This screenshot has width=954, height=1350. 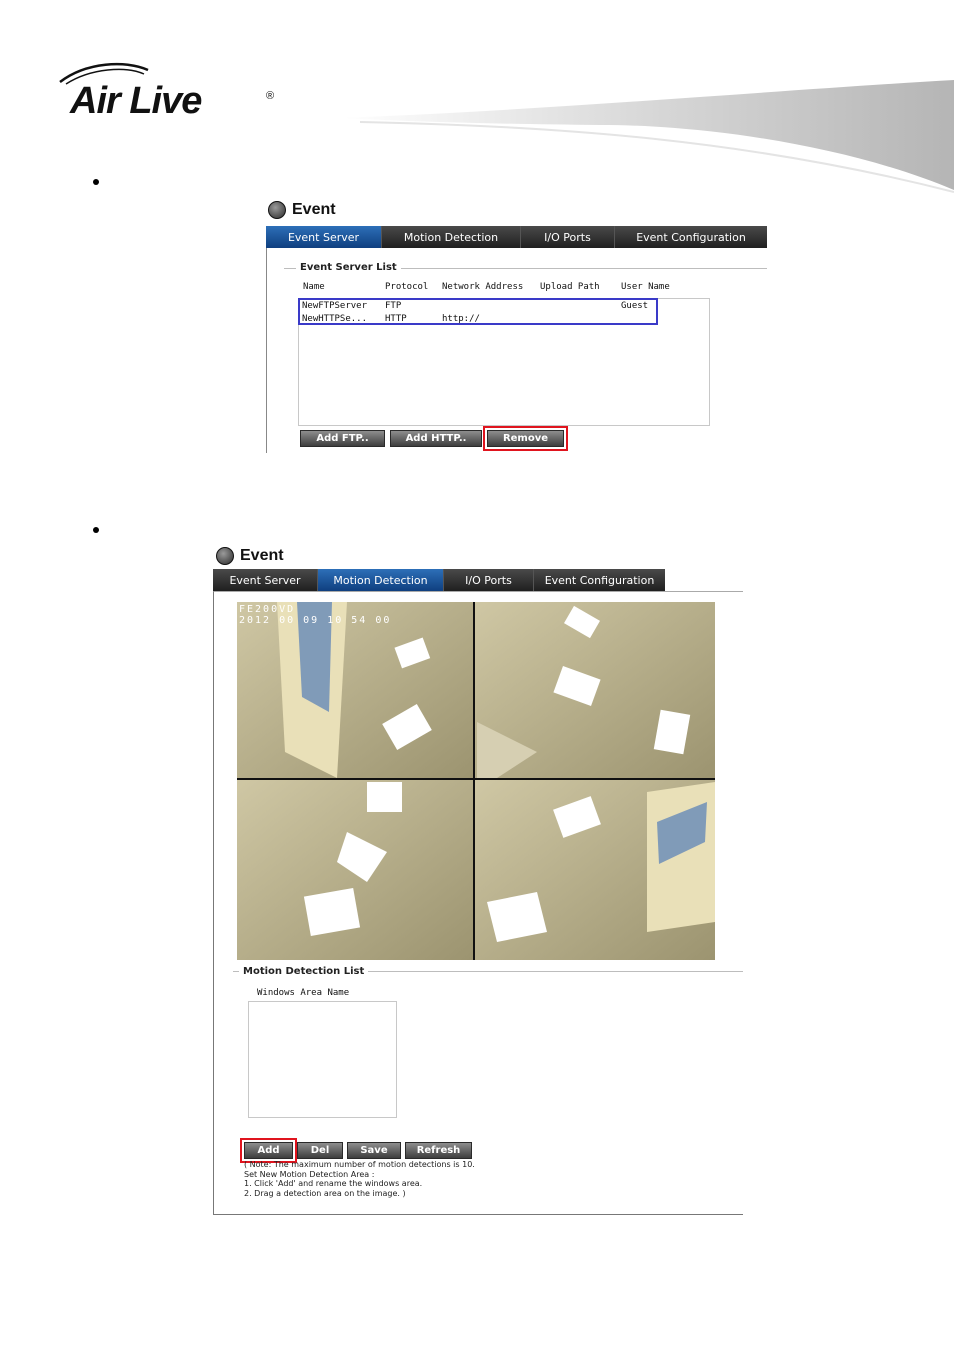 I want to click on motion-event-title-text: Event, so click(x=262, y=555).